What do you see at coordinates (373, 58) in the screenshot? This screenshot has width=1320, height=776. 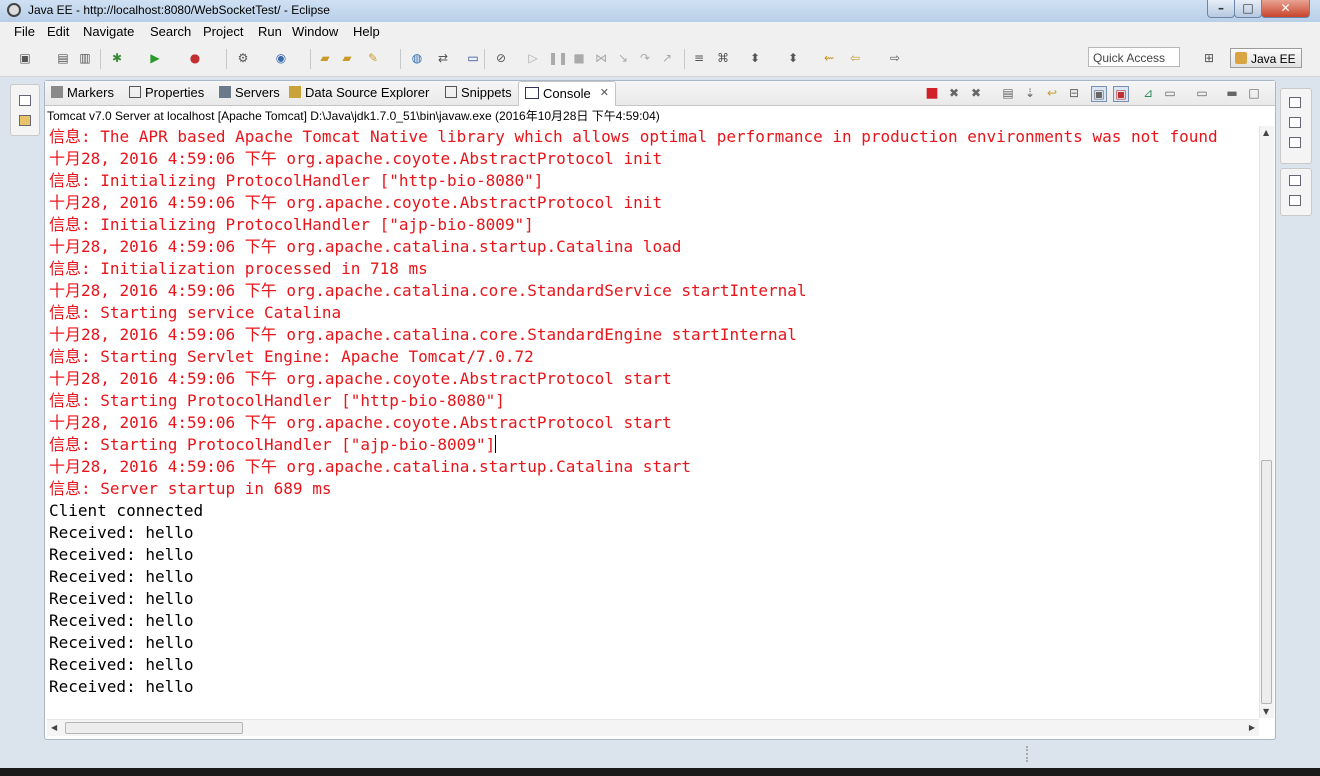 I see `search-tool-icon: ✎` at bounding box center [373, 58].